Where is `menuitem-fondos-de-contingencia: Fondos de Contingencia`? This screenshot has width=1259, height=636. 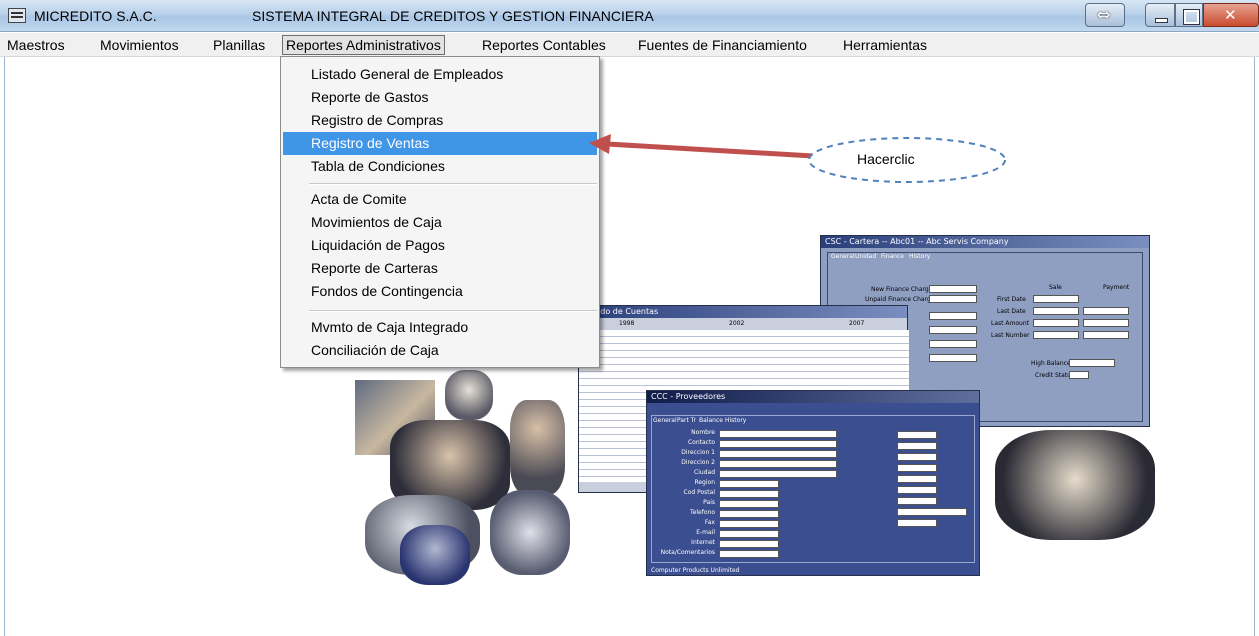 menuitem-fondos-de-contingencia: Fondos de Contingencia is located at coordinates (440, 291).